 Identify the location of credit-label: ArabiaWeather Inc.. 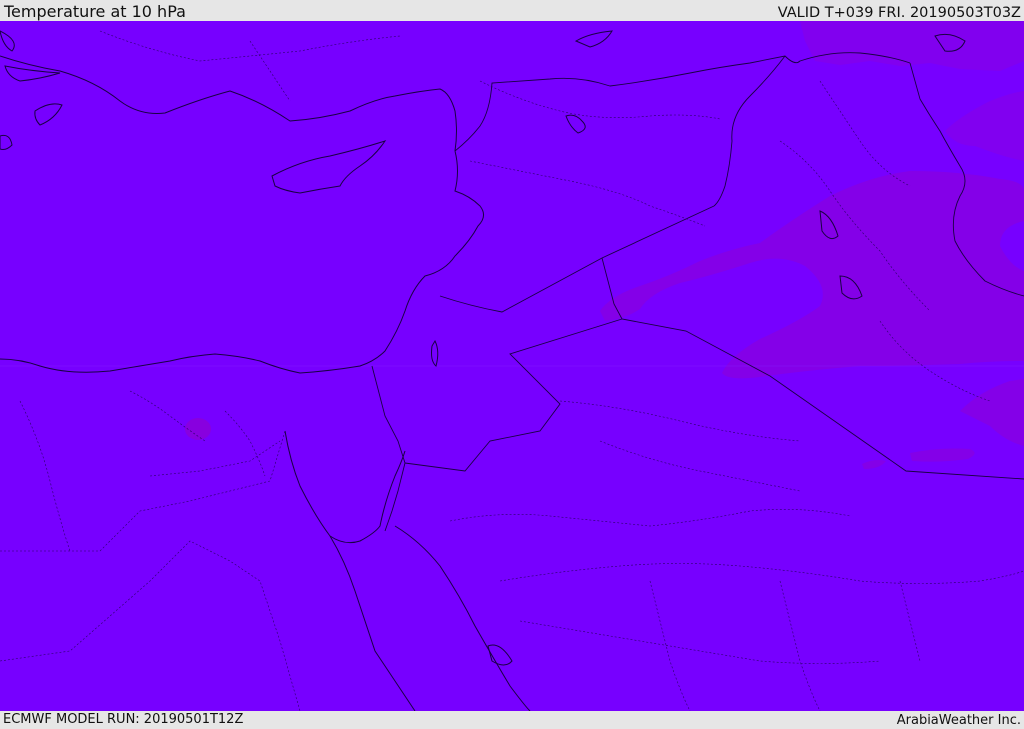
(958, 720).